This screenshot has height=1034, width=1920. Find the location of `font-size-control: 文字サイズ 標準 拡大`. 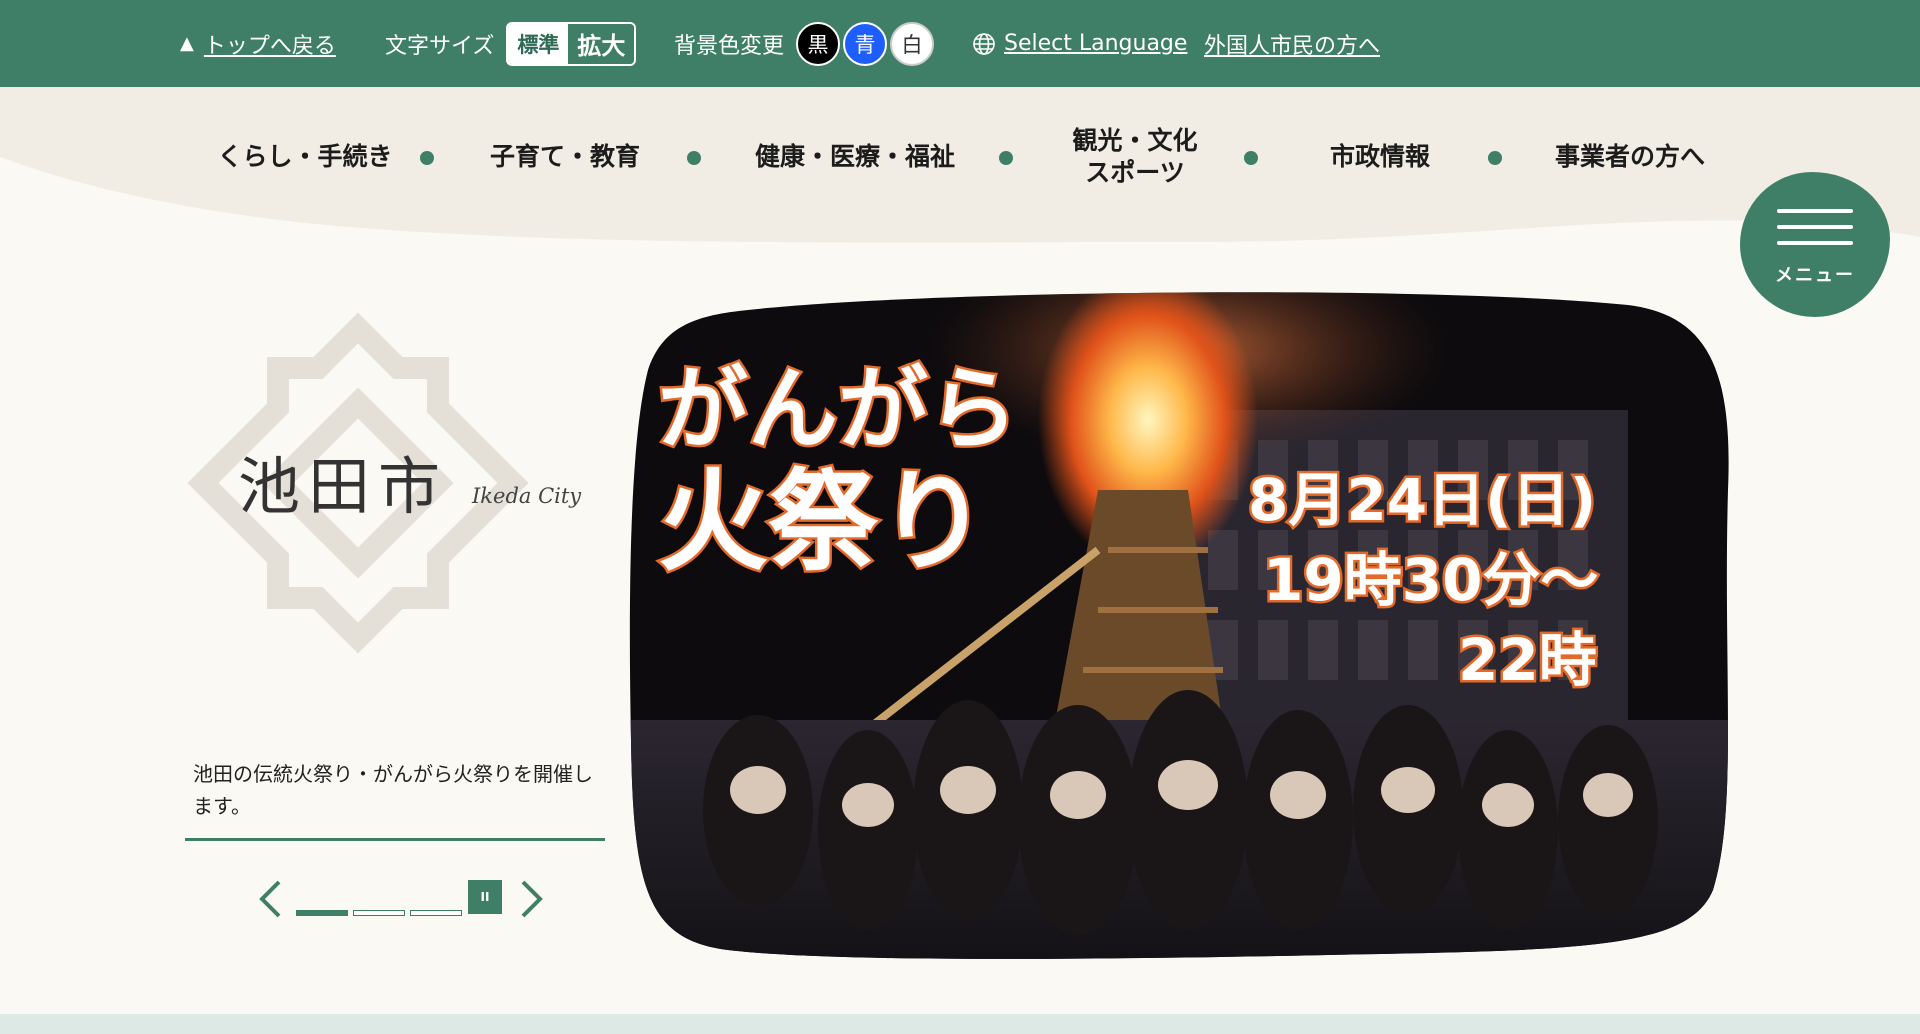

font-size-control: 文字サイズ 標準 拡大 is located at coordinates (511, 43).